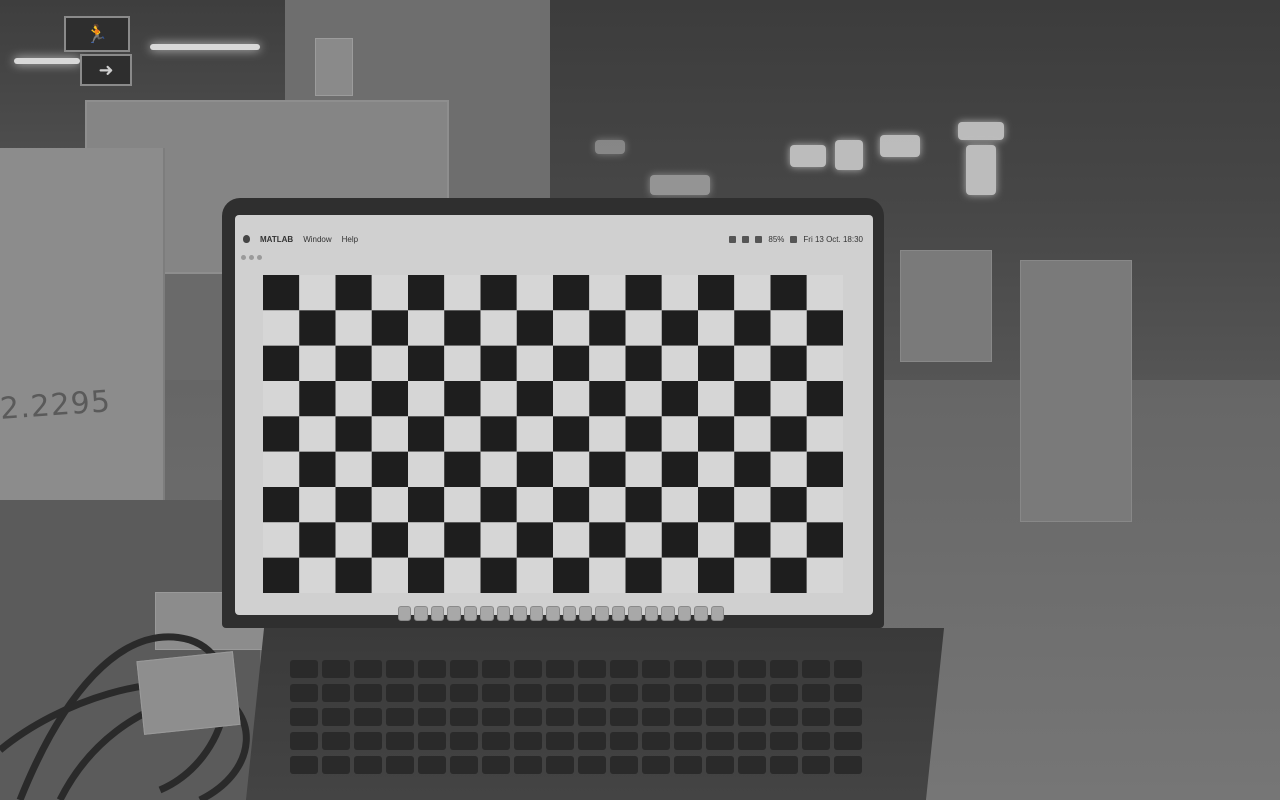 The height and width of the screenshot is (800, 1280). What do you see at coordinates (759, 239) in the screenshot?
I see `wifi-icon` at bounding box center [759, 239].